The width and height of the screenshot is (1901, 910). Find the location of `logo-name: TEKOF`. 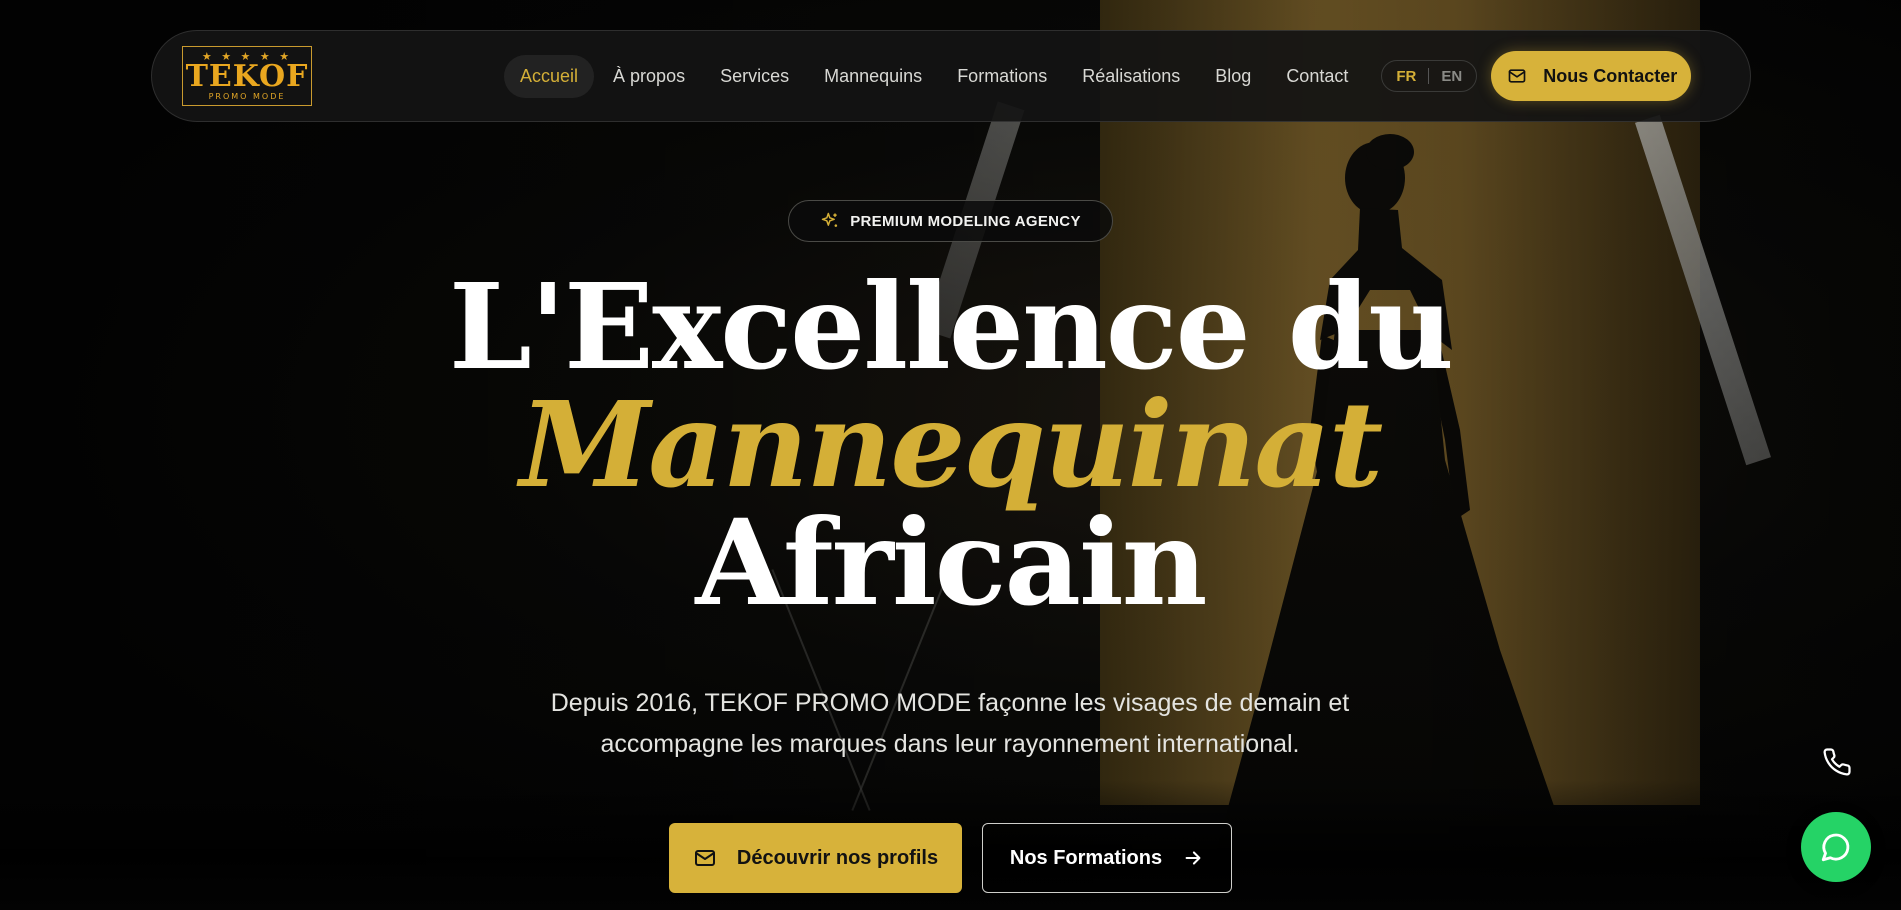

logo-name: TEKOF is located at coordinates (247, 76).